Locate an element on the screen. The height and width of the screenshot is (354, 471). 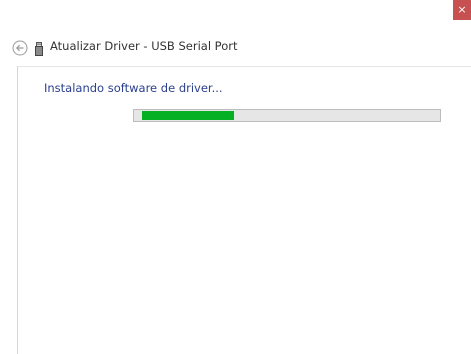
usb-device-icon is located at coordinates (39, 48).